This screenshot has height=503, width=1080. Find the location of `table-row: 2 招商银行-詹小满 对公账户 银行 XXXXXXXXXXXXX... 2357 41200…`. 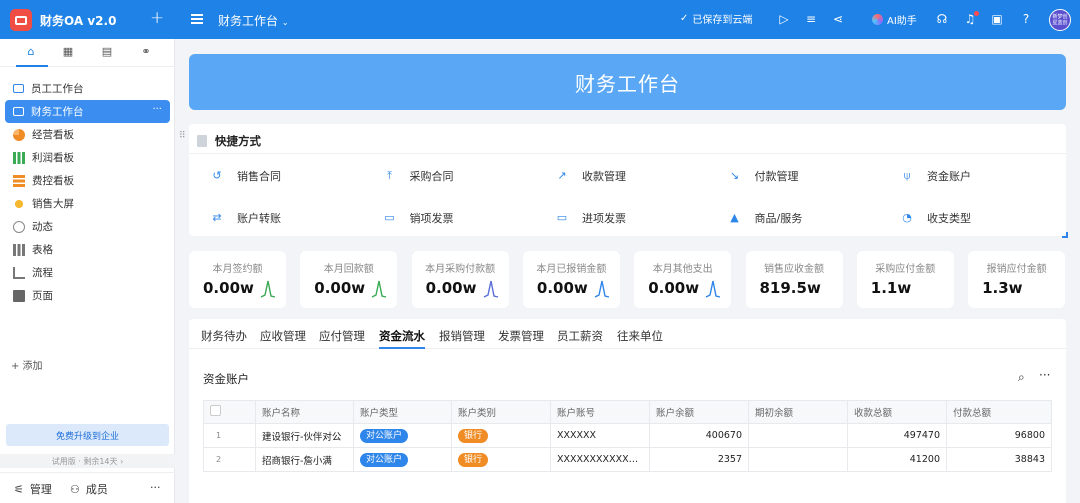

table-row: 2 招商银行-詹小满 对公账户 银行 XXXXXXXXXXXXX... 2357 41200… is located at coordinates (627, 459).